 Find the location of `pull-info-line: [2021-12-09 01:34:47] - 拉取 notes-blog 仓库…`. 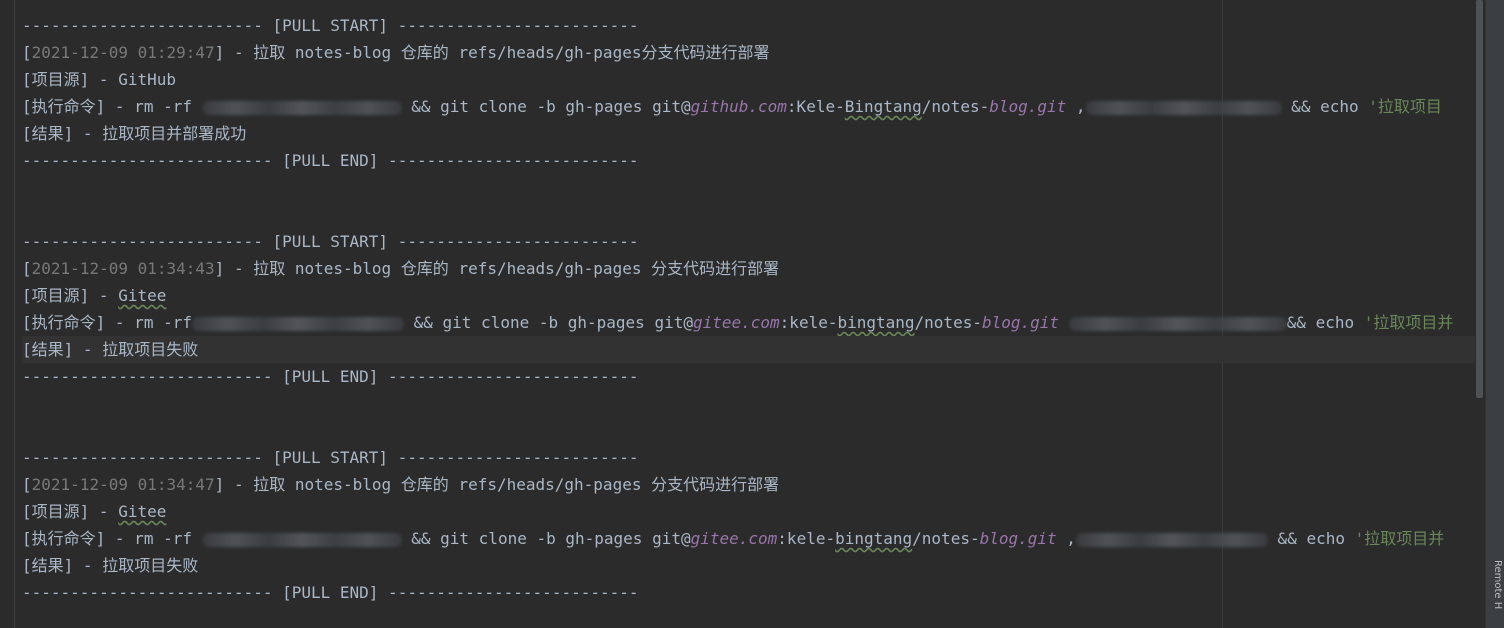

pull-info-line: [2021-12-09 01:34:47] - 拉取 notes-blog 仓库… is located at coordinates (401, 484).